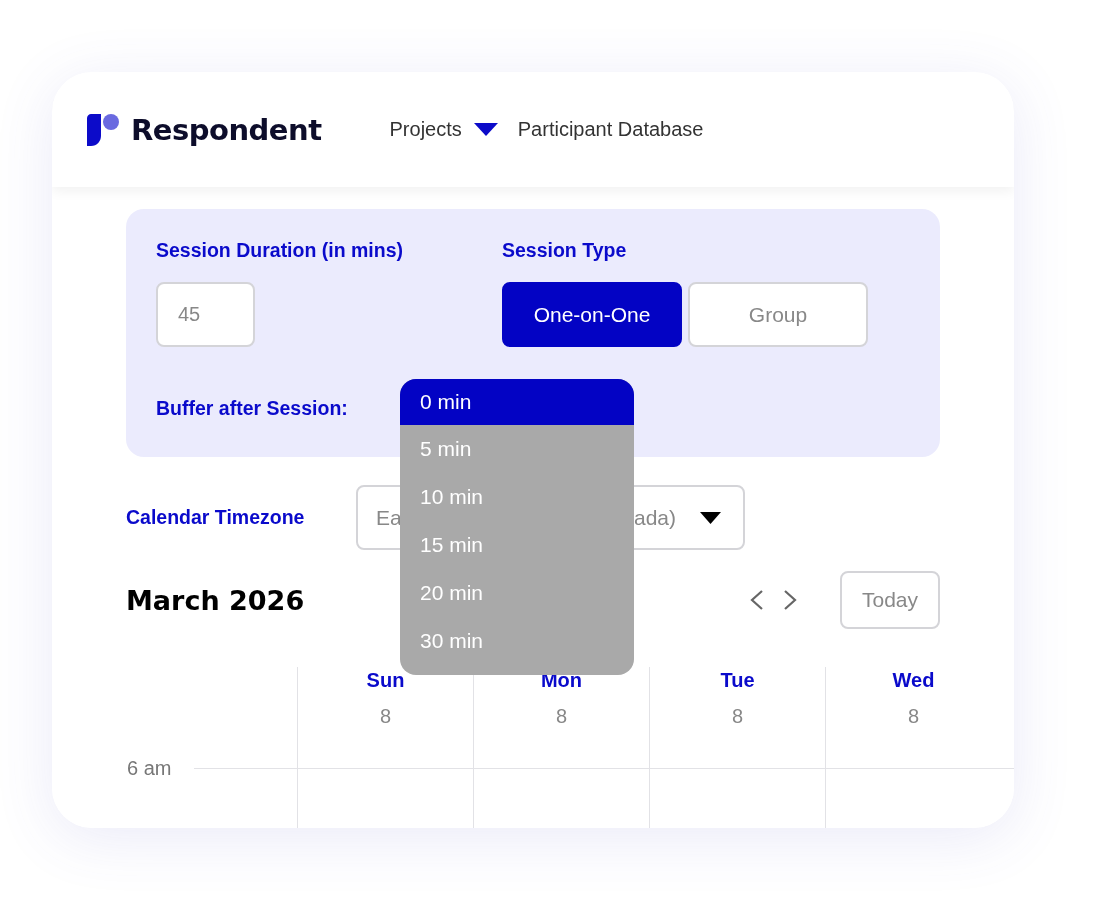  I want to click on session-type-button: One-on-One, so click(592, 314).